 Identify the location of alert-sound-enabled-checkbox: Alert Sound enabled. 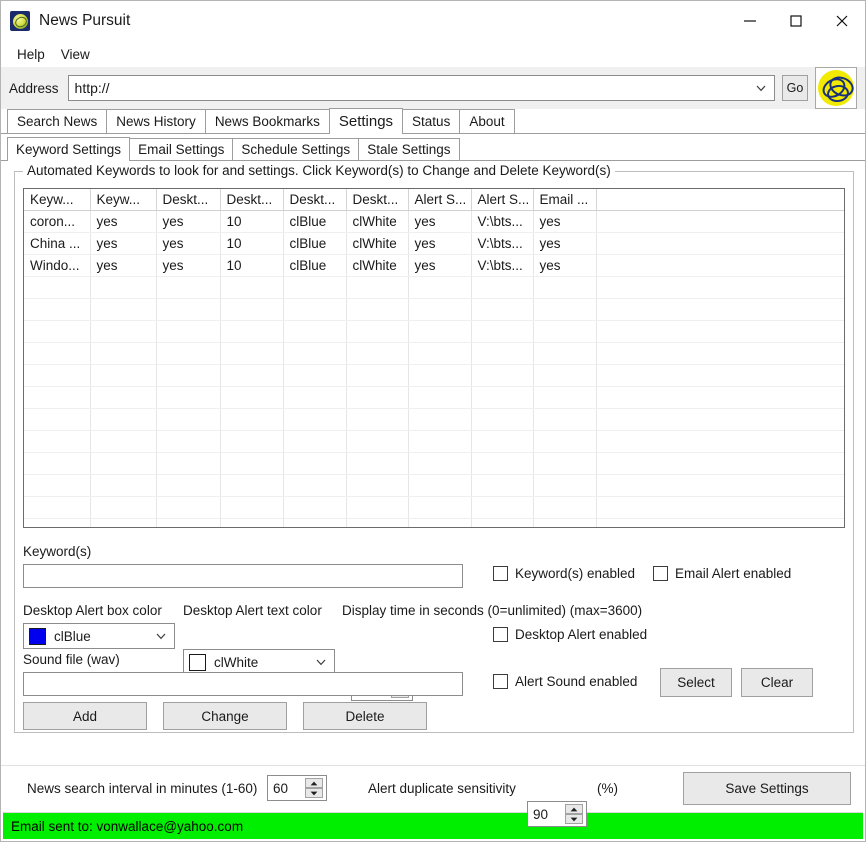
(565, 681).